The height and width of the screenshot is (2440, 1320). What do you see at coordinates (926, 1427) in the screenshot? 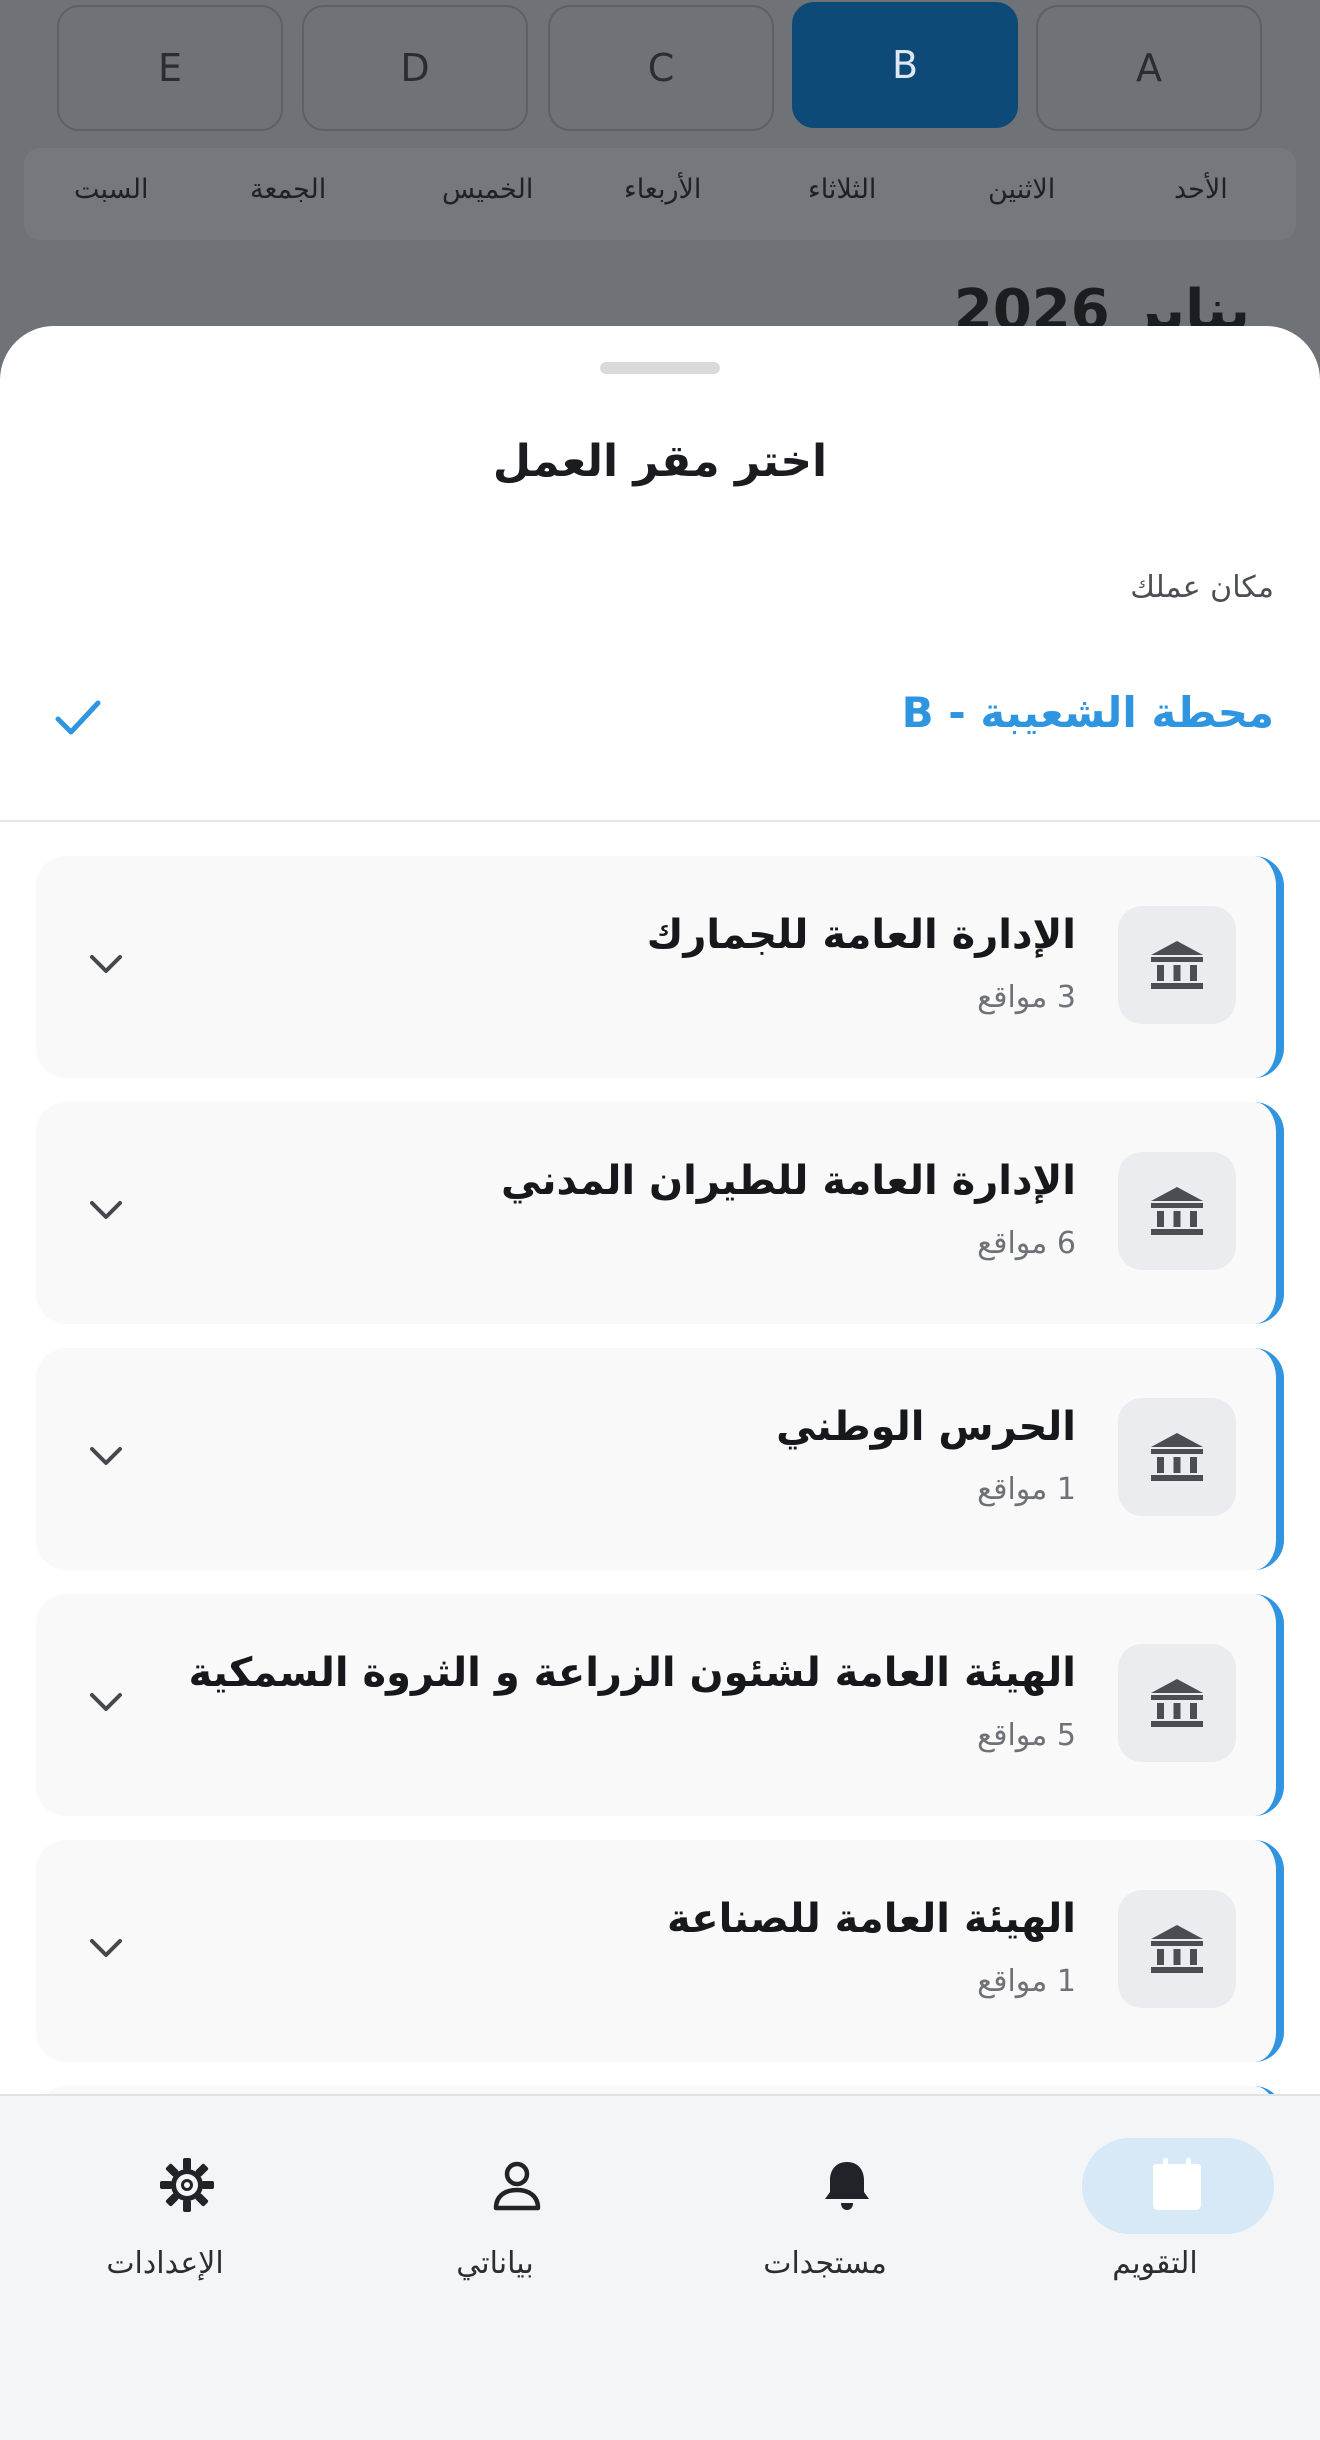
I see `group-name: الحرس الوطني` at bounding box center [926, 1427].